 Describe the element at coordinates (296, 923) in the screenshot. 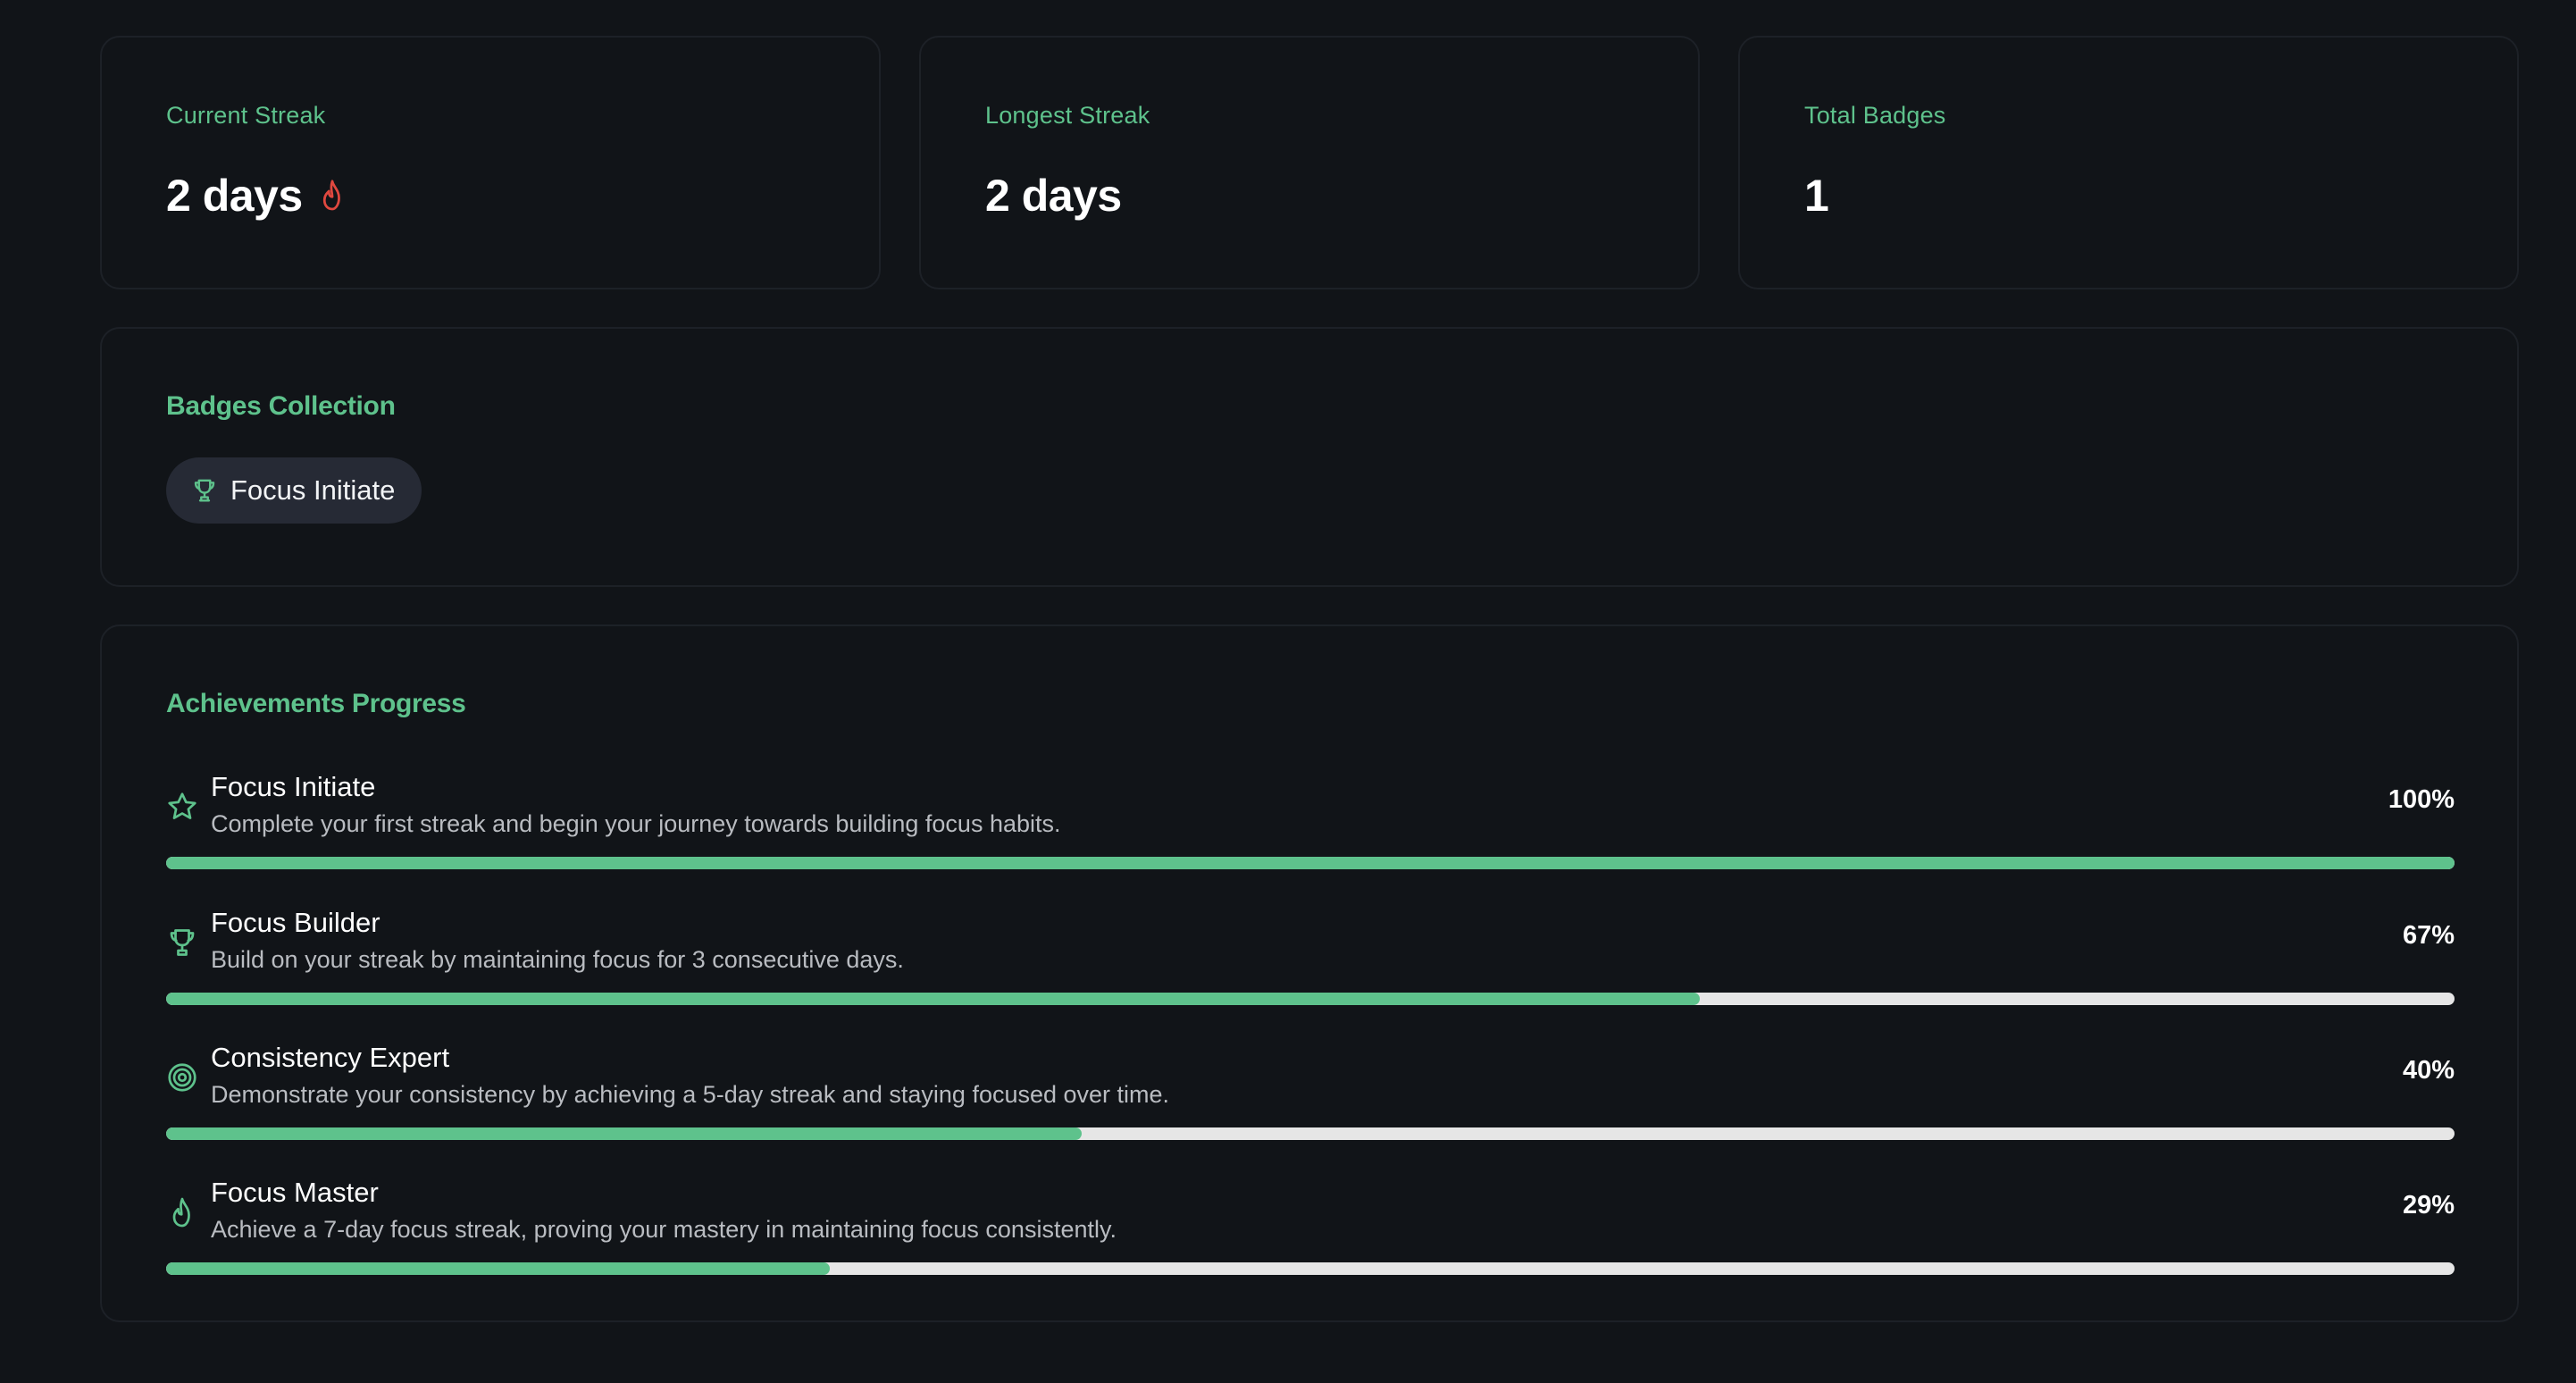

I see `achievement-name: Focus Builder` at that location.